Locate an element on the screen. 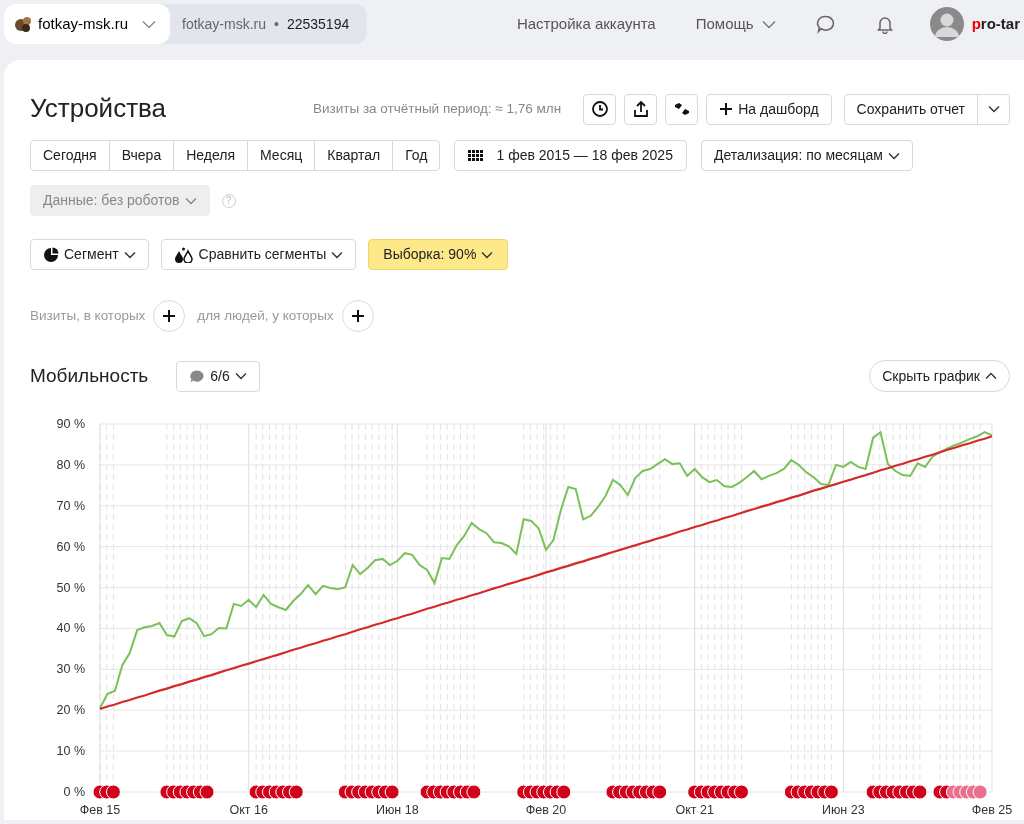  condition-label: для людей, у которых is located at coordinates (265, 315).